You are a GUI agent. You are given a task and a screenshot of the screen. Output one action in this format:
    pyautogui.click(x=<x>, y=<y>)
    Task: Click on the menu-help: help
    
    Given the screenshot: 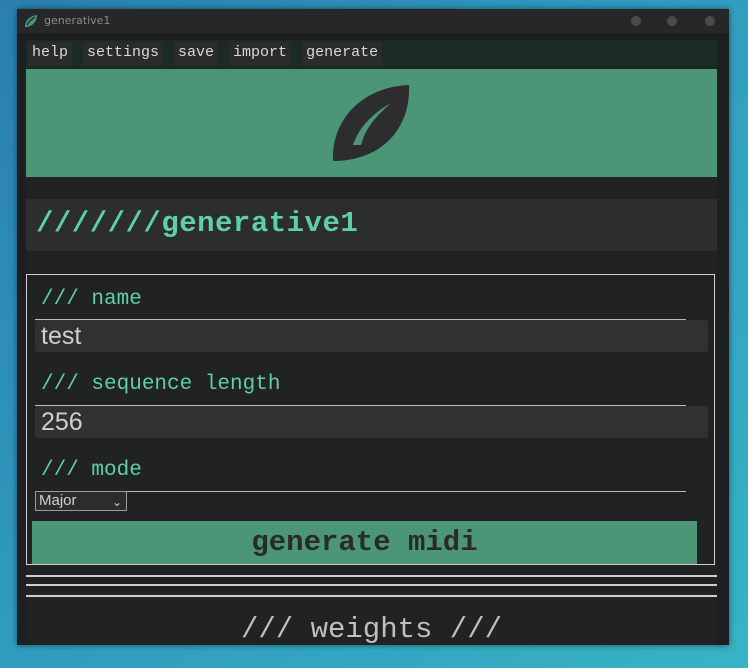 What is the action you would take?
    pyautogui.click(x=50, y=54)
    